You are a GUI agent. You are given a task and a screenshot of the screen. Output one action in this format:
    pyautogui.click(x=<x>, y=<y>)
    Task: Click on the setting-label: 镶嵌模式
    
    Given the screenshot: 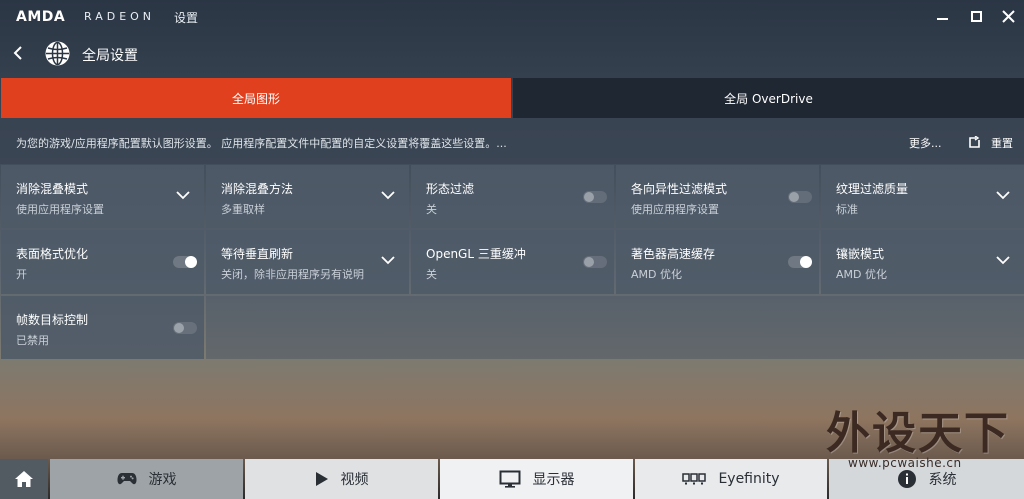 What is the action you would take?
    pyautogui.click(x=860, y=254)
    